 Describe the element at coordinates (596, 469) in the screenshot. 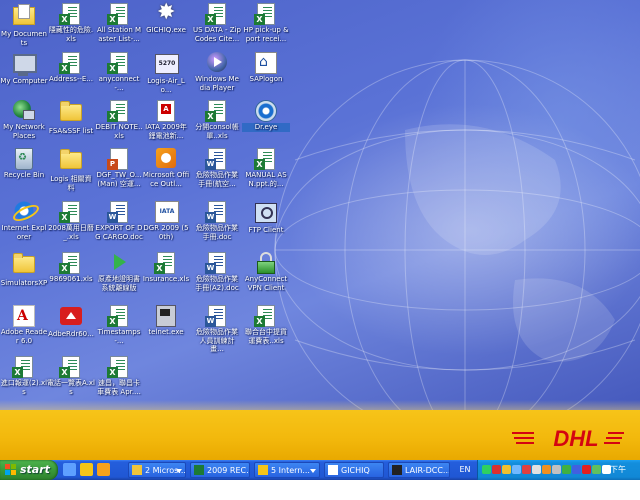

I see `tray-battery-icon` at that location.